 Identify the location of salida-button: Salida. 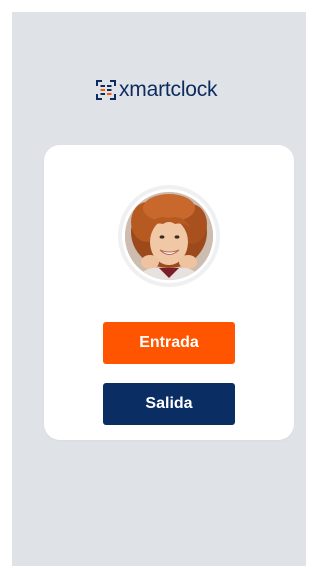
(169, 404).